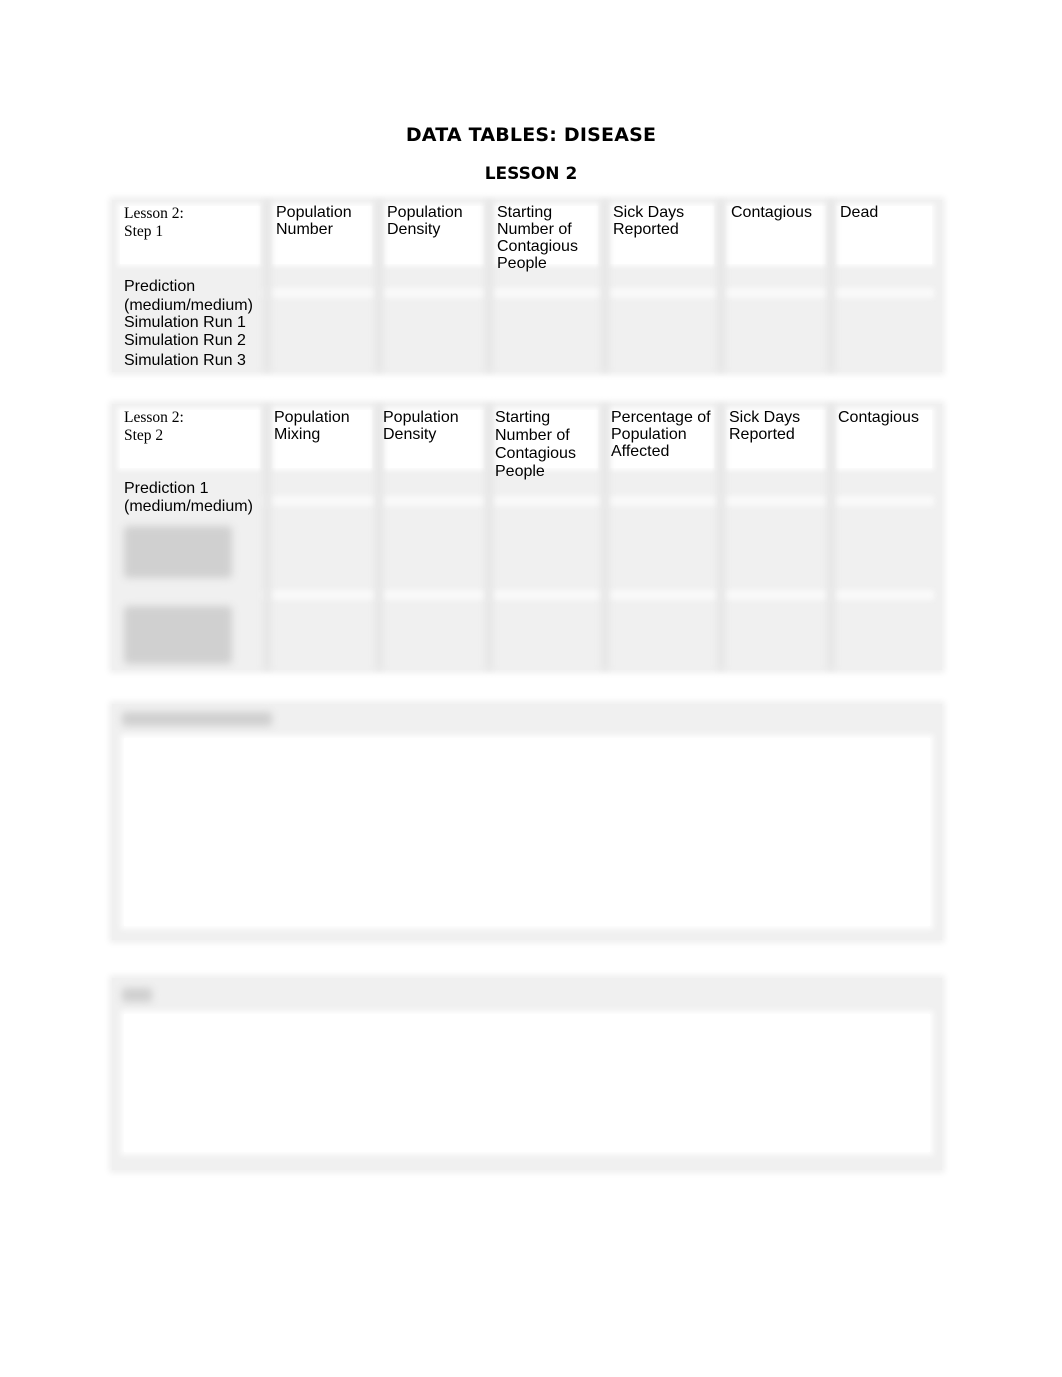  Describe the element at coordinates (661, 434) in the screenshot. I see `column-header: Percentage of Population Affected` at that location.